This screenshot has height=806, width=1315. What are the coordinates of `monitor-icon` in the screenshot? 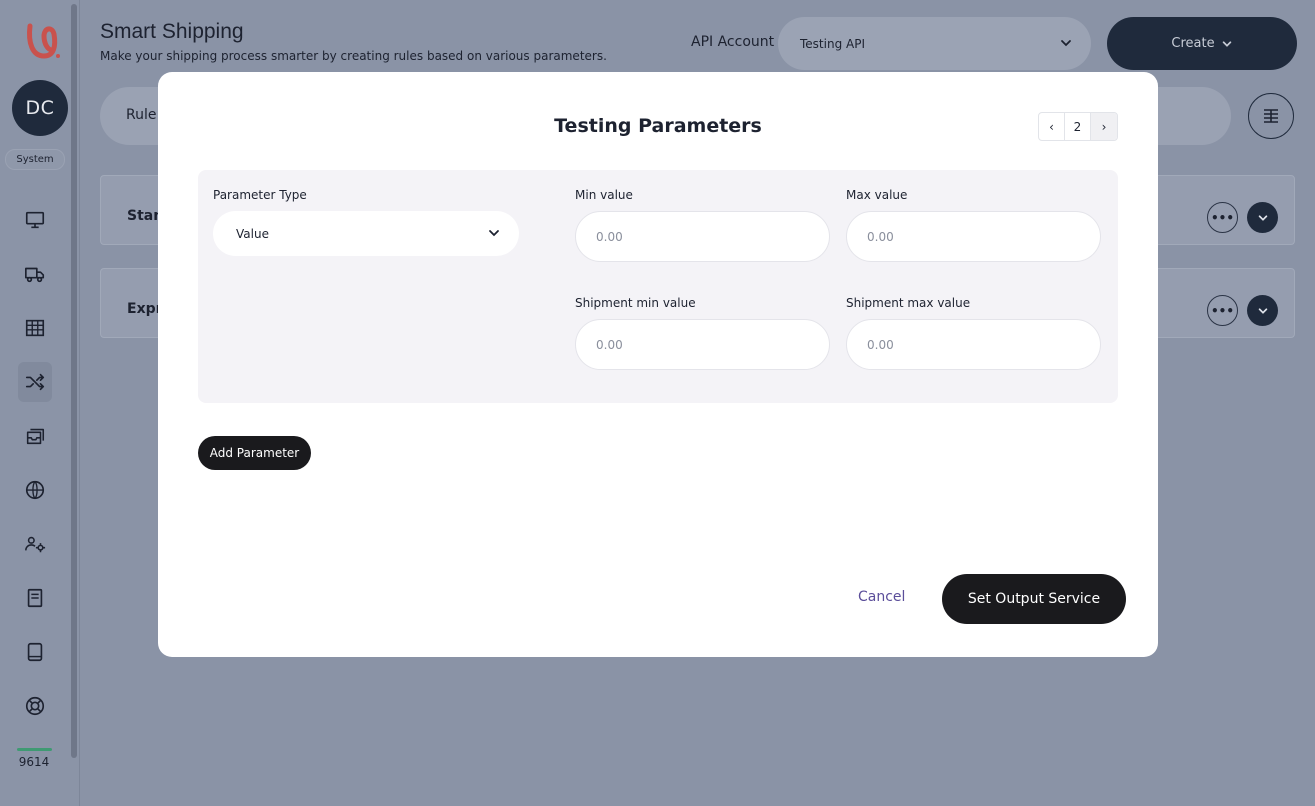 It's located at (35, 220).